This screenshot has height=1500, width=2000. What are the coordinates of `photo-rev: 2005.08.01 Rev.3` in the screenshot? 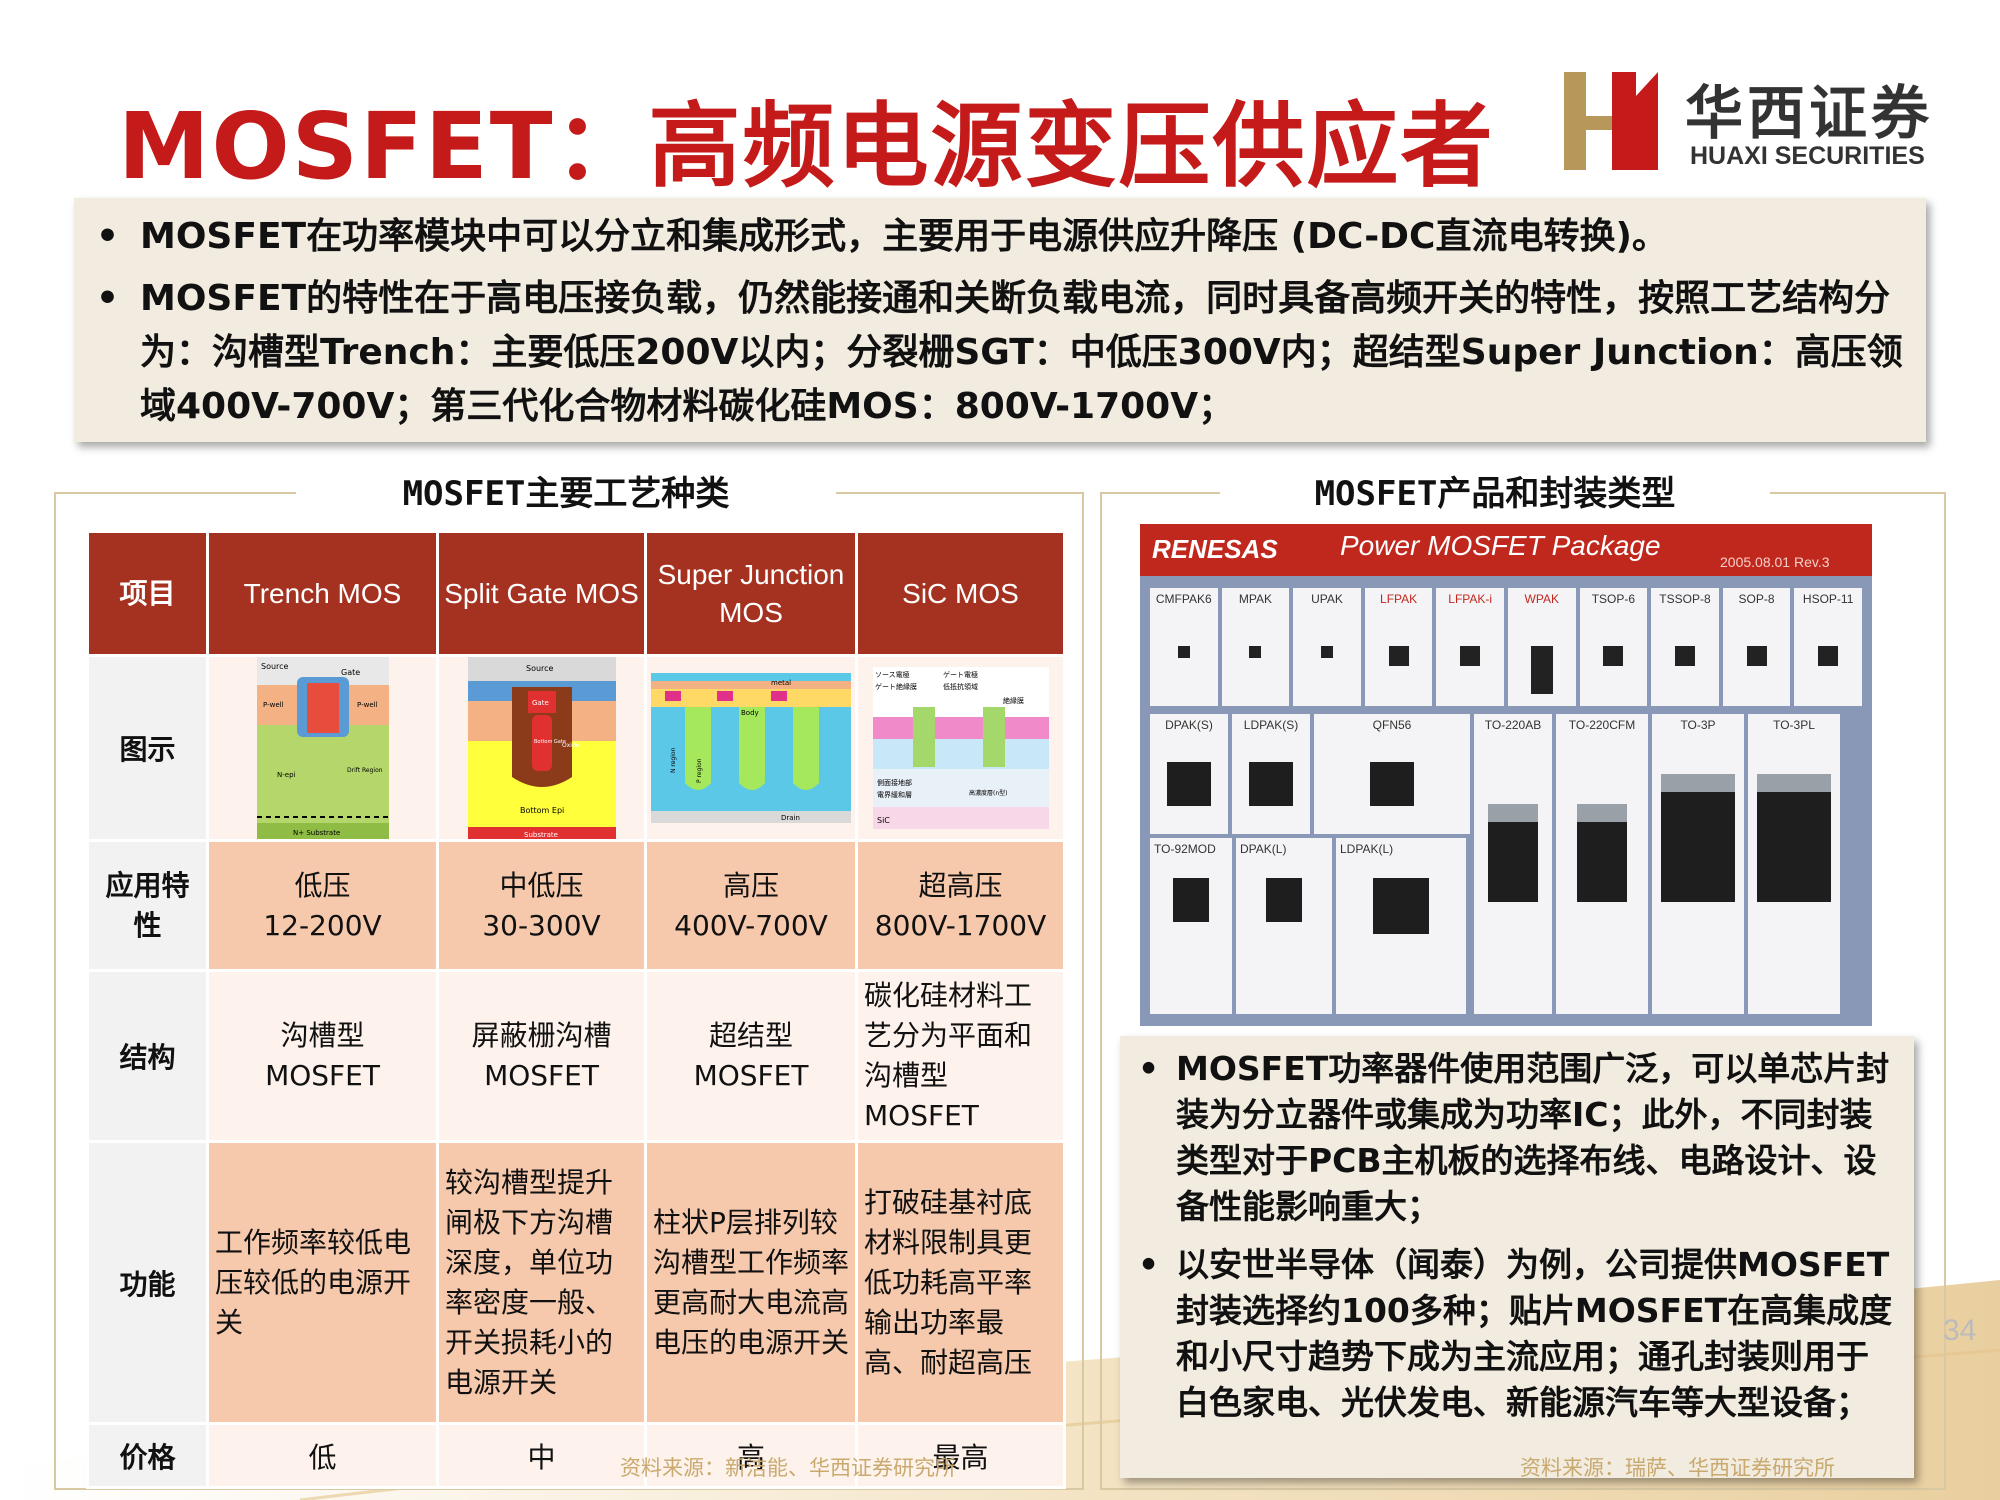 It's located at (1775, 562).